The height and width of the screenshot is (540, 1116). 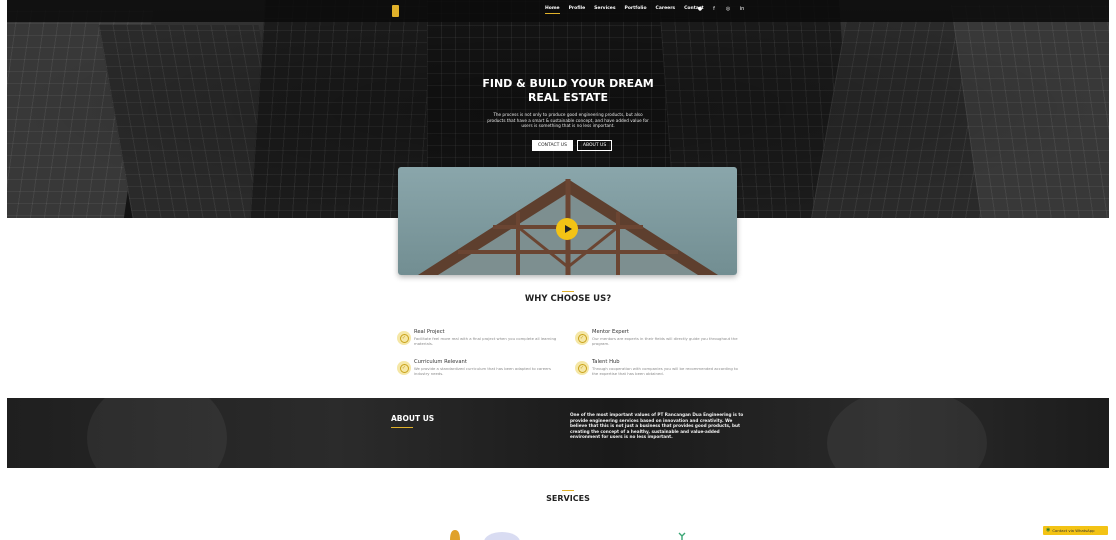 I want to click on feature-title: Talent Hub, so click(x=606, y=362).